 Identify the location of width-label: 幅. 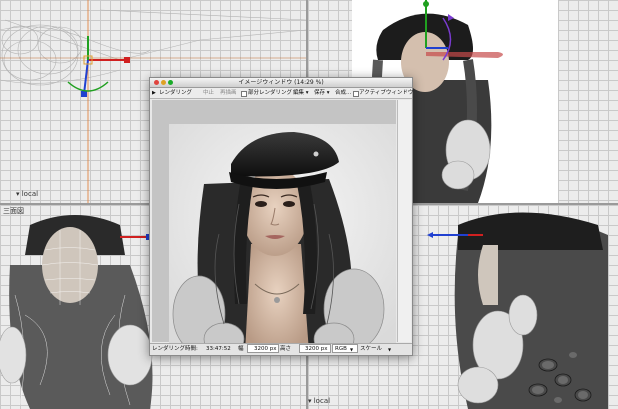
(241, 349).